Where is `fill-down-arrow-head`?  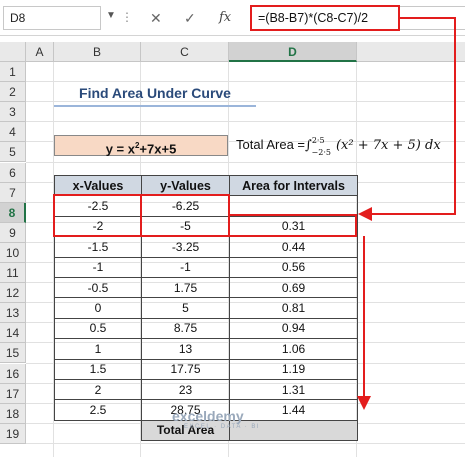 fill-down-arrow-head is located at coordinates (364, 403).